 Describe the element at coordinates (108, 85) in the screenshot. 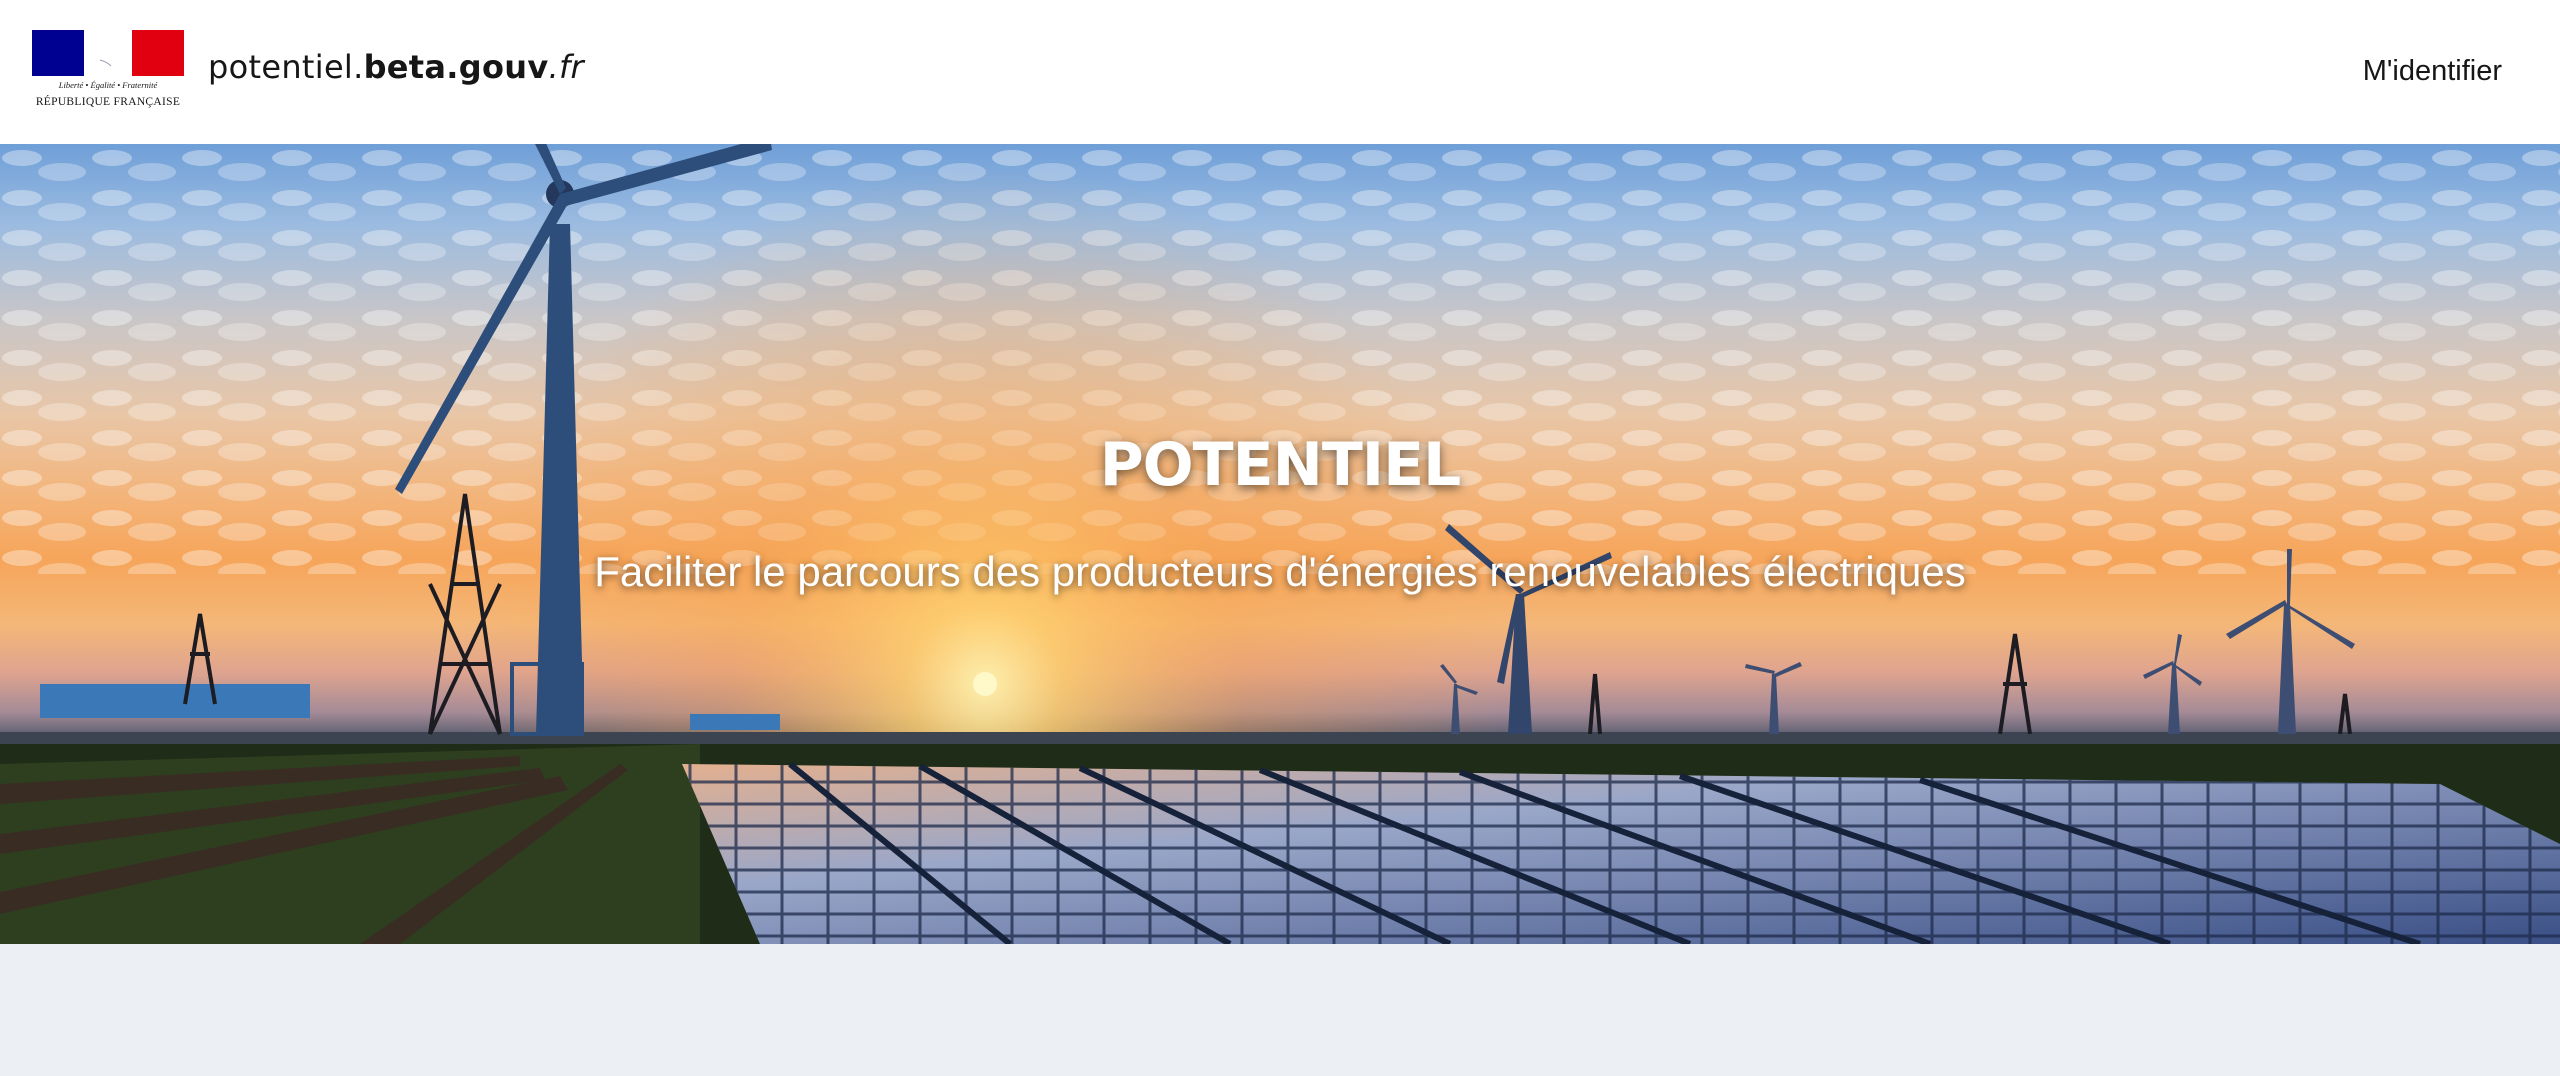

I see `logo-devise: Liberté • Égalité • Fraternité` at that location.